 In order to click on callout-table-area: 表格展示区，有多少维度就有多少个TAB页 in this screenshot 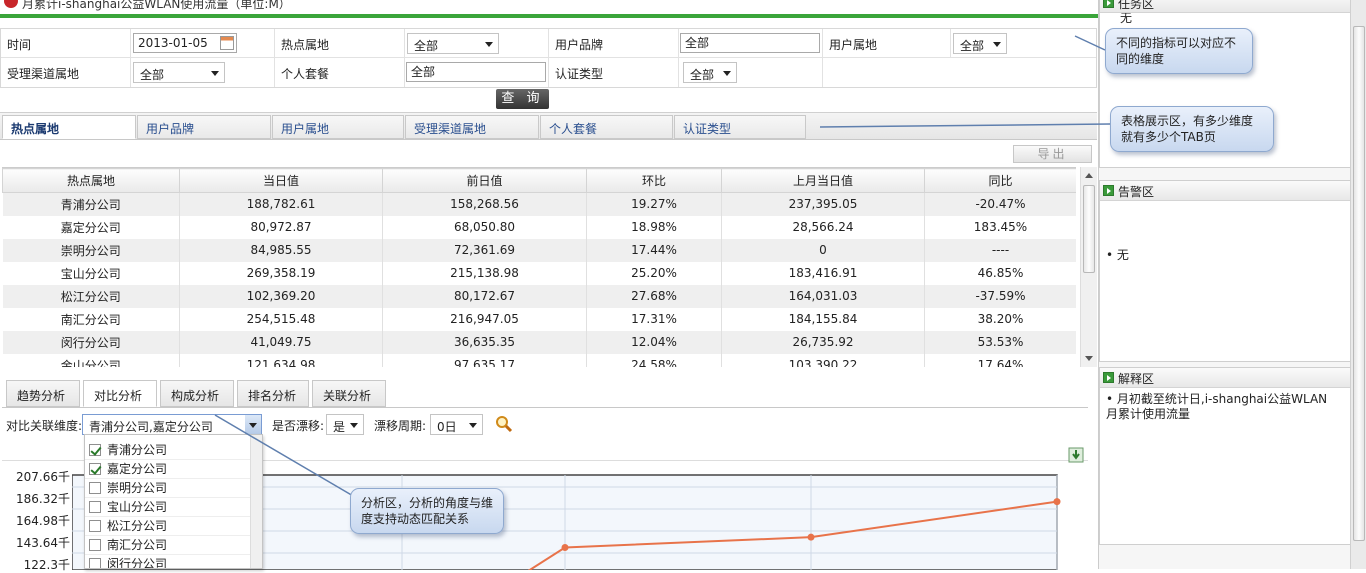, I will do `click(1192, 129)`.